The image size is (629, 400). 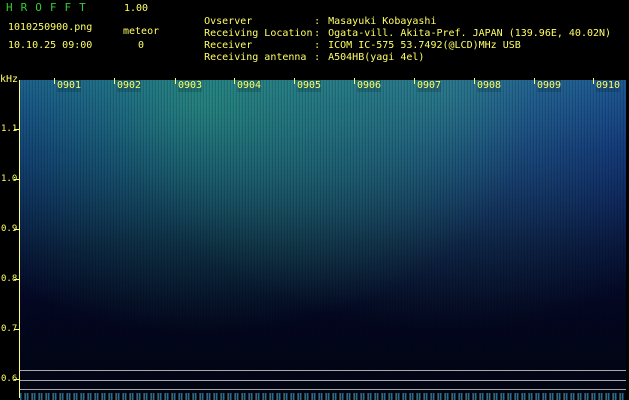 I want to click on x-tick-label: 0910, so click(x=608, y=86).